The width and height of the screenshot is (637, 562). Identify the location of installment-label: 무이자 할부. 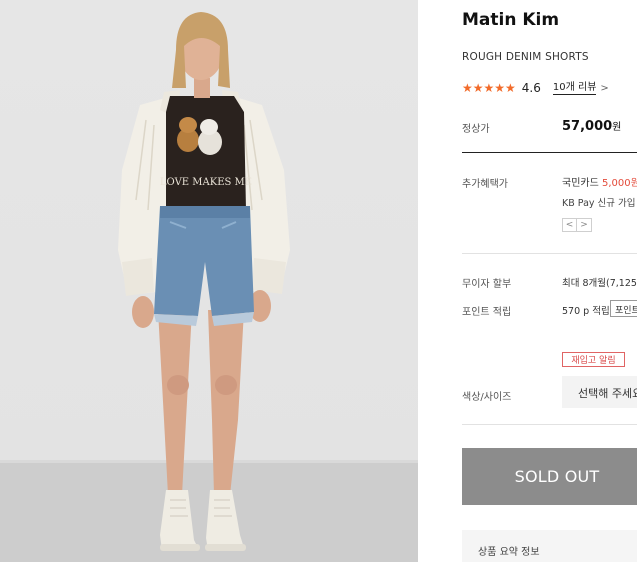
(487, 284).